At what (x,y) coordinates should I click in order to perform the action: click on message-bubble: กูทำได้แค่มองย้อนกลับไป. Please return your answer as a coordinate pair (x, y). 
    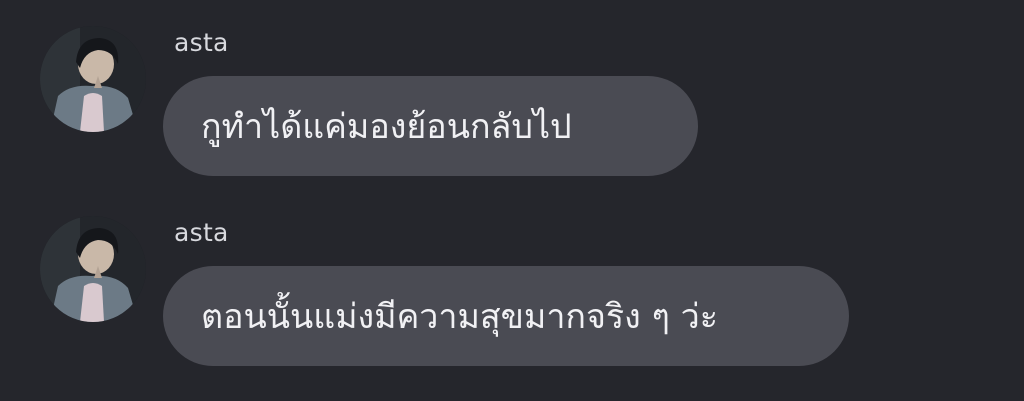
    Looking at the image, I should click on (430, 126).